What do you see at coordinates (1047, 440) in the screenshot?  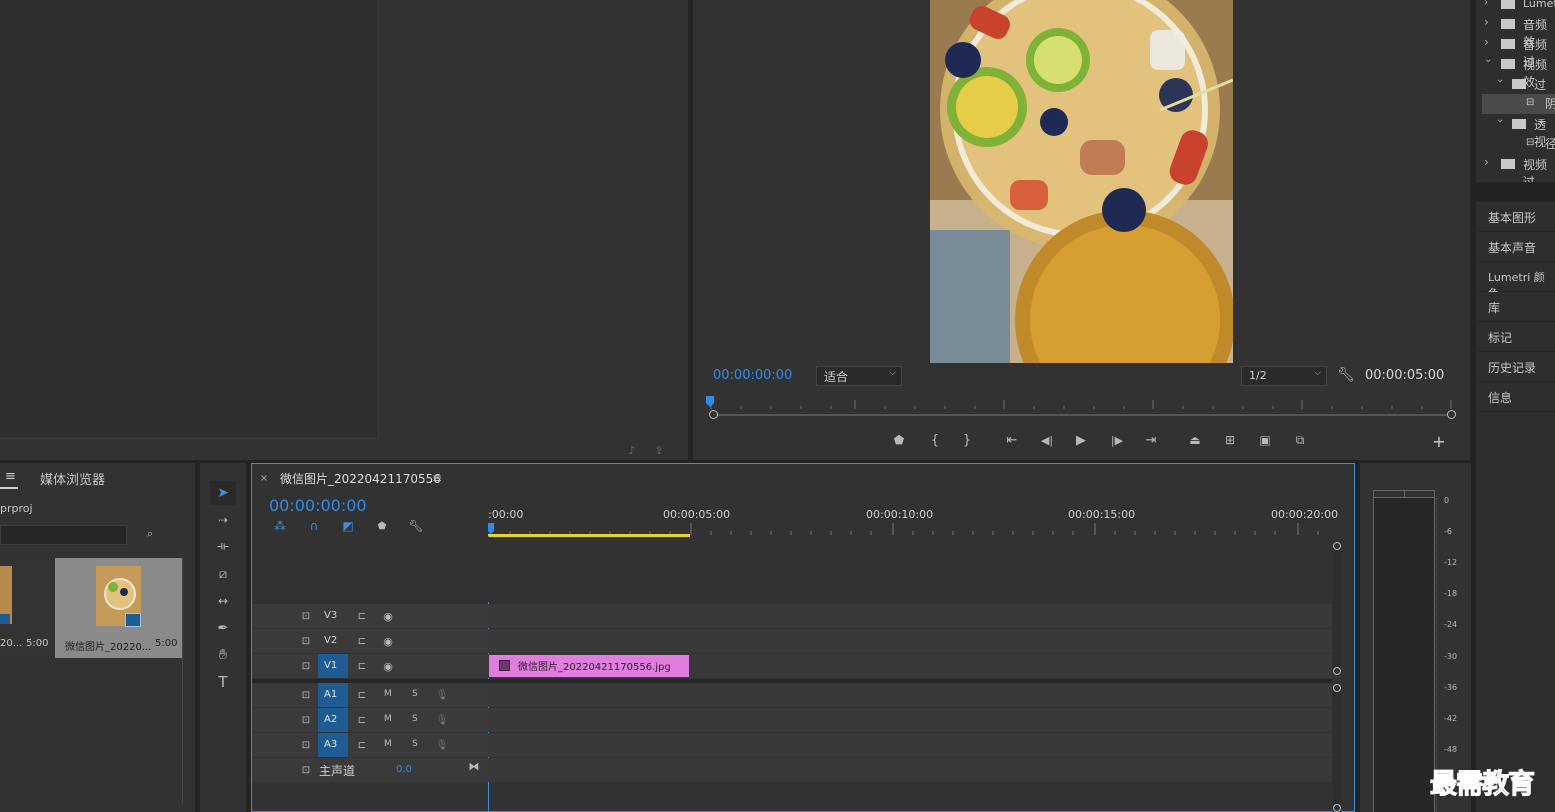 I see `step-back-icon: ◀|` at bounding box center [1047, 440].